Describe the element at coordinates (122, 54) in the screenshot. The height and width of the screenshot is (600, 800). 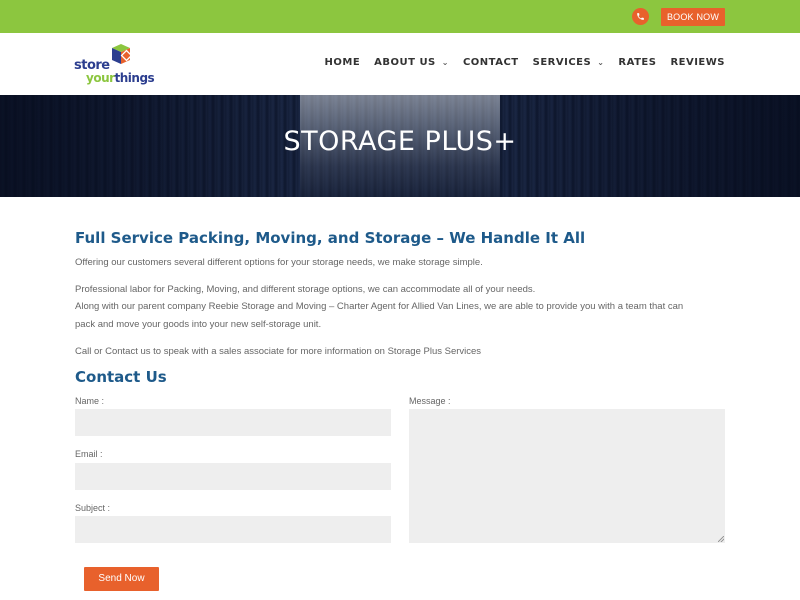
I see `box-logo-icon` at that location.